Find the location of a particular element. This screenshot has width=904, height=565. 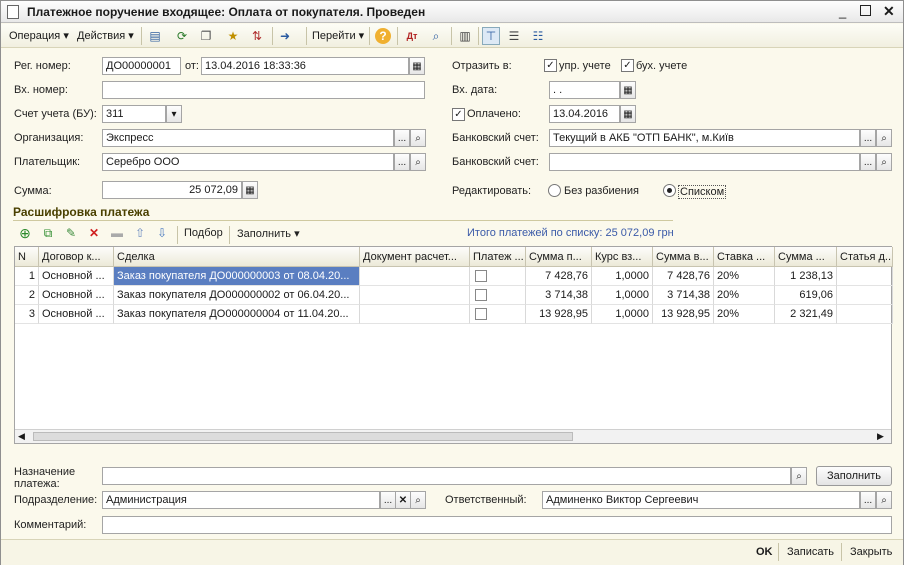

delete-row-icon: ✕ is located at coordinates (94, 233).